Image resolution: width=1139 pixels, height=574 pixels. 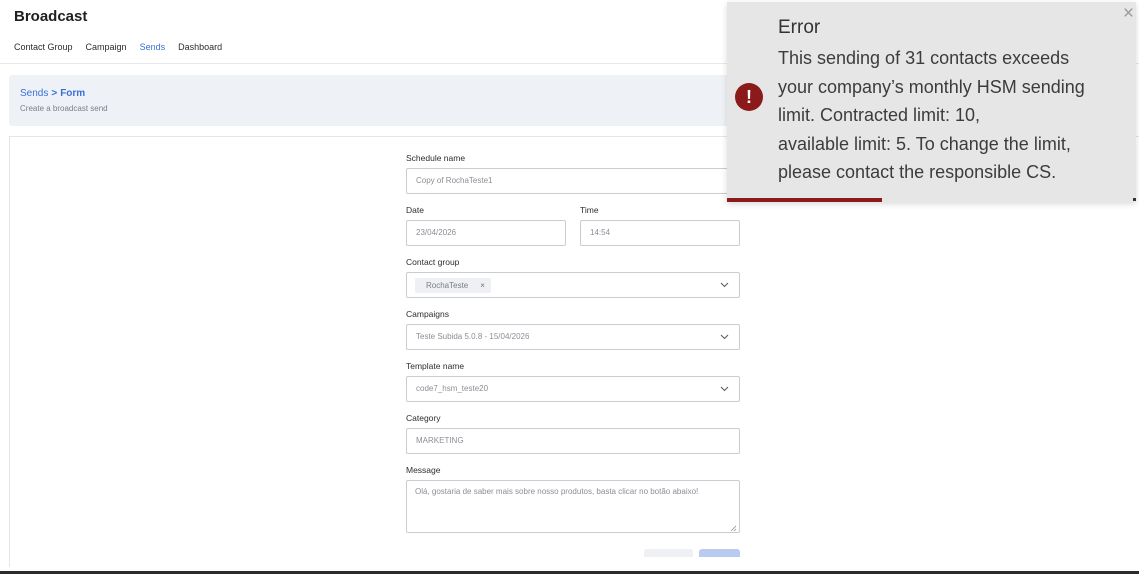 What do you see at coordinates (200, 49) in the screenshot?
I see `tab-dashboard: Dashboard` at bounding box center [200, 49].